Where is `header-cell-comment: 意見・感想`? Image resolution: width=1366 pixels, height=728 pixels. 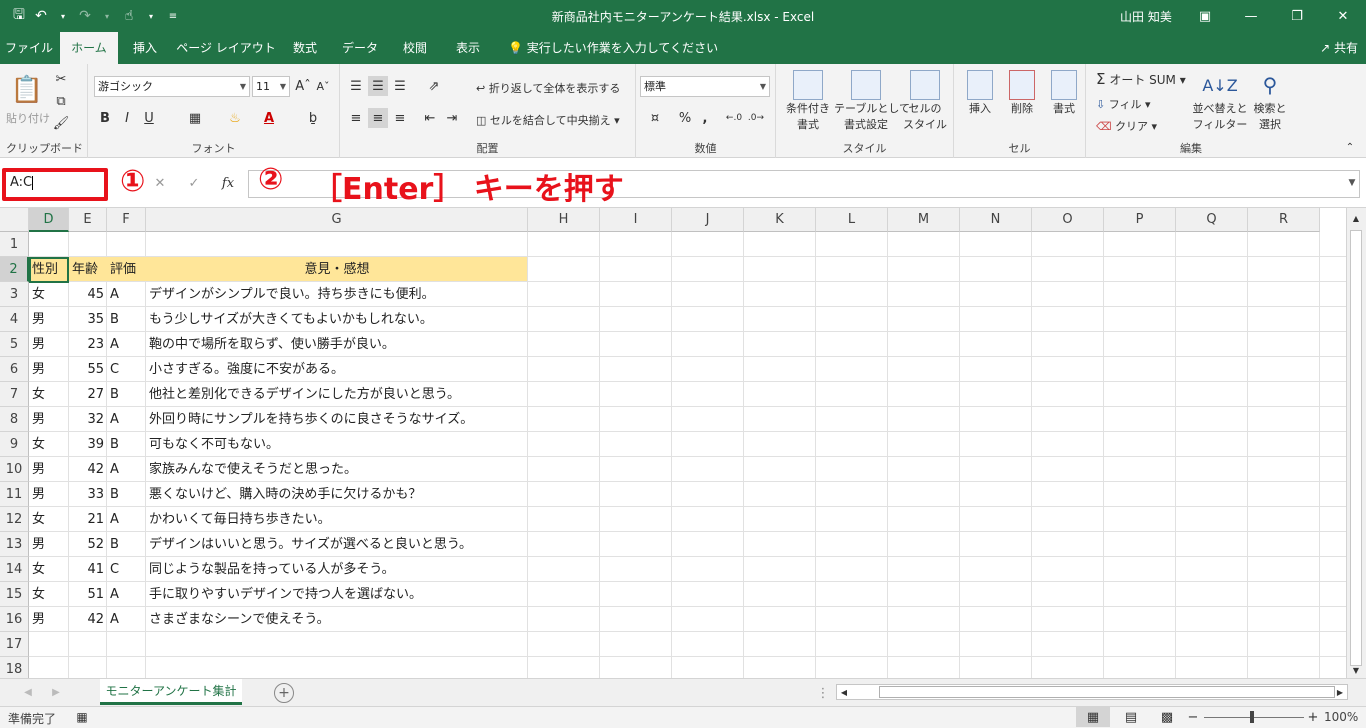 header-cell-comment: 意見・感想 is located at coordinates (337, 269).